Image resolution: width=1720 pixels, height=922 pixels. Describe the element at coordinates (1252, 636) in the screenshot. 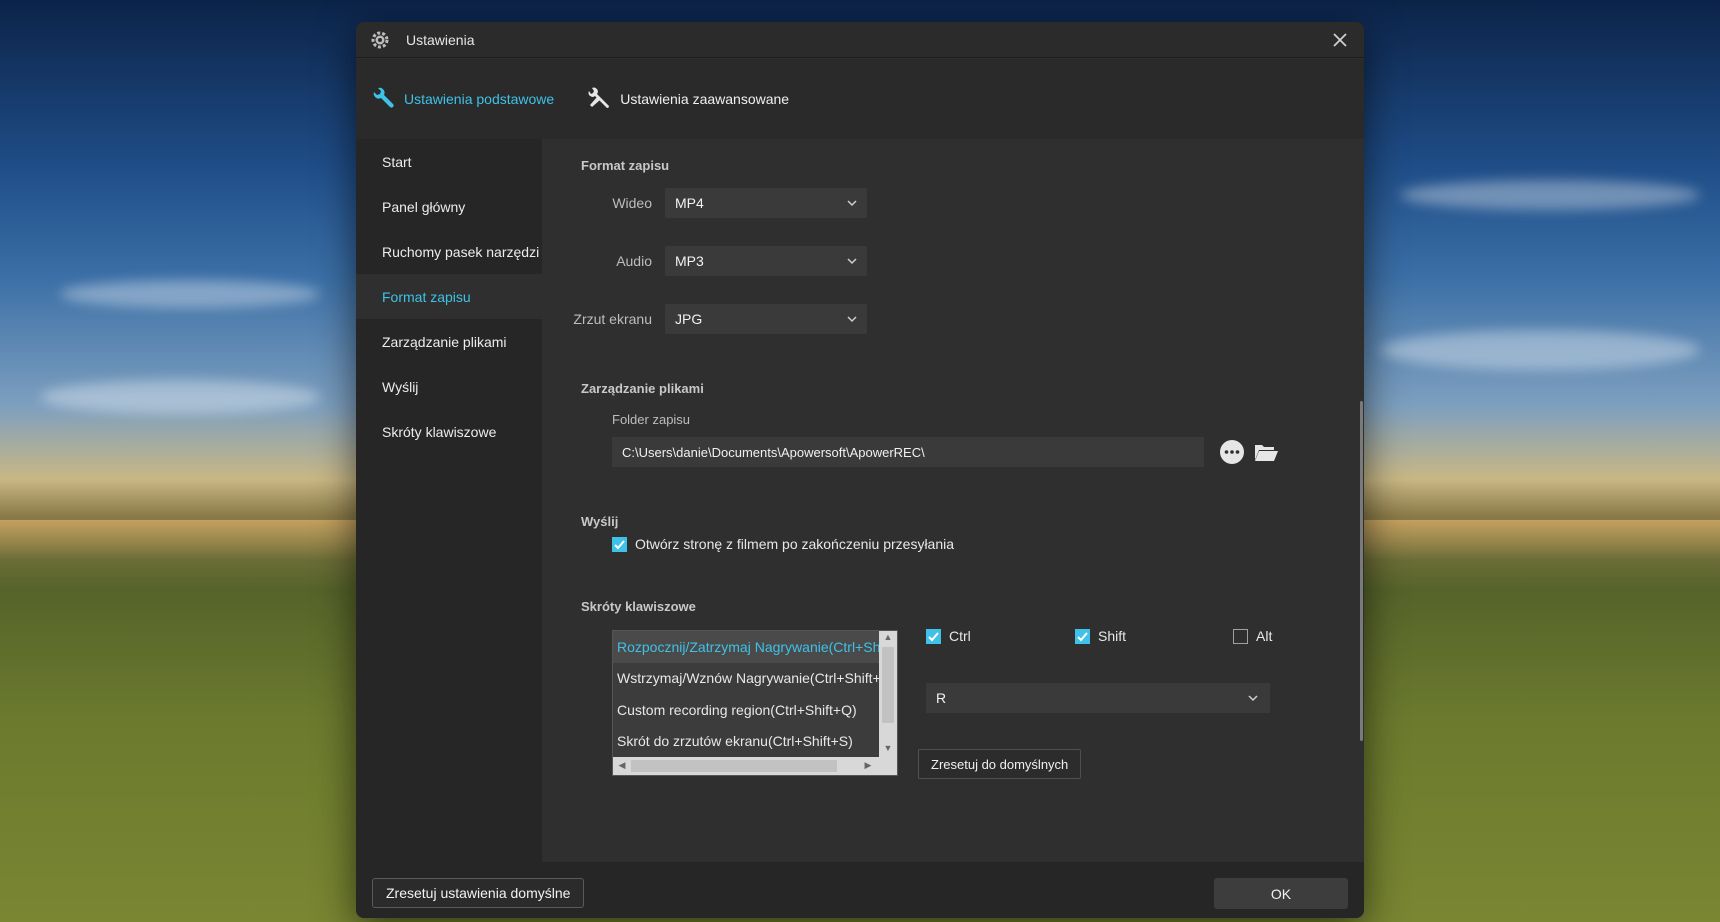

I see `alt-checkbox: Alt` at that location.